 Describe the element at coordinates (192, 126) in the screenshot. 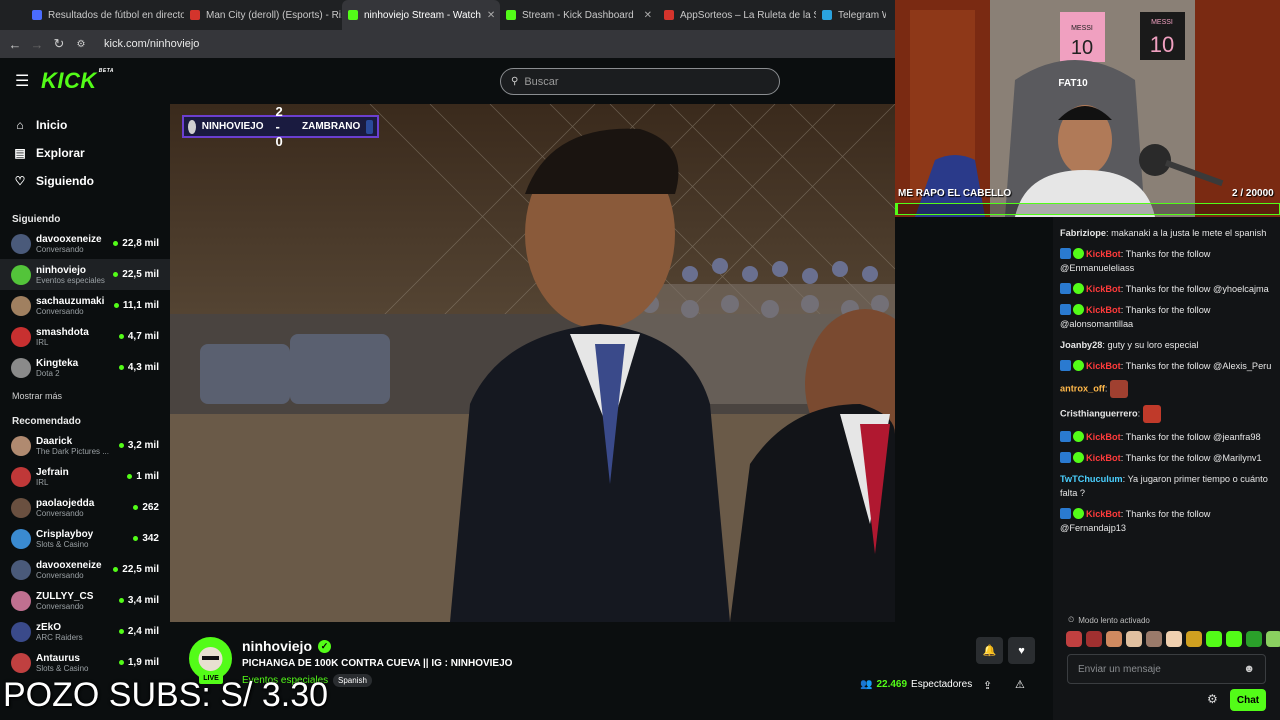

I see `home-team-icon` at that location.